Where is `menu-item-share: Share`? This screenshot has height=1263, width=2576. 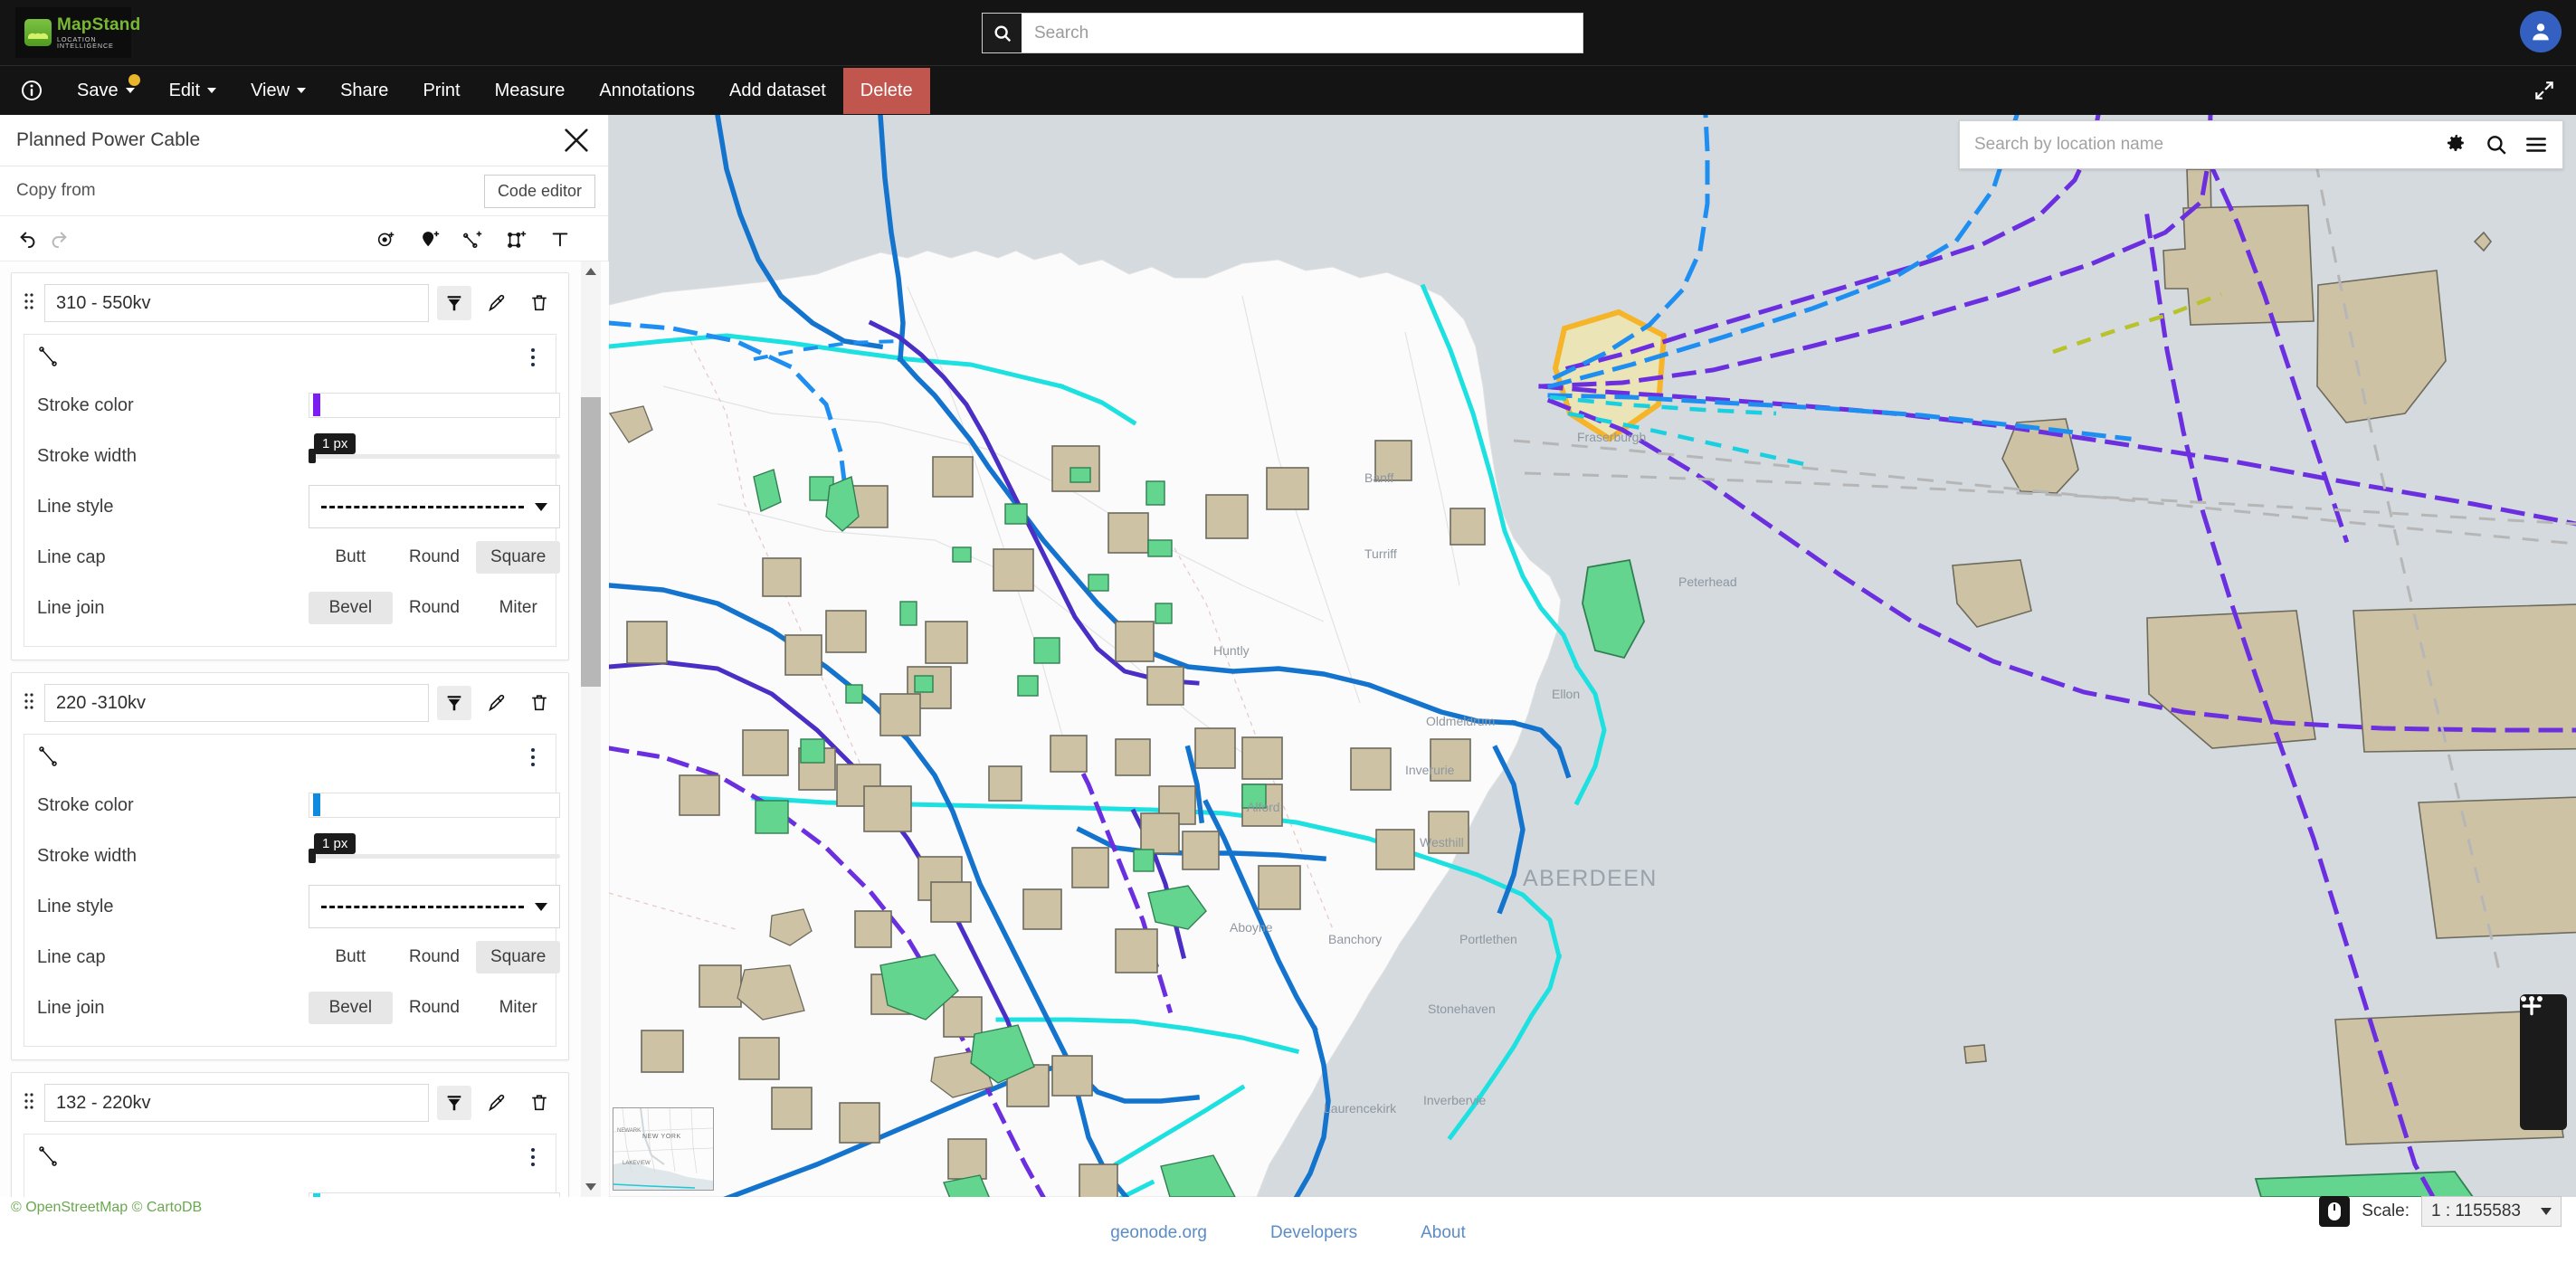
menu-item-share: Share is located at coordinates (364, 91).